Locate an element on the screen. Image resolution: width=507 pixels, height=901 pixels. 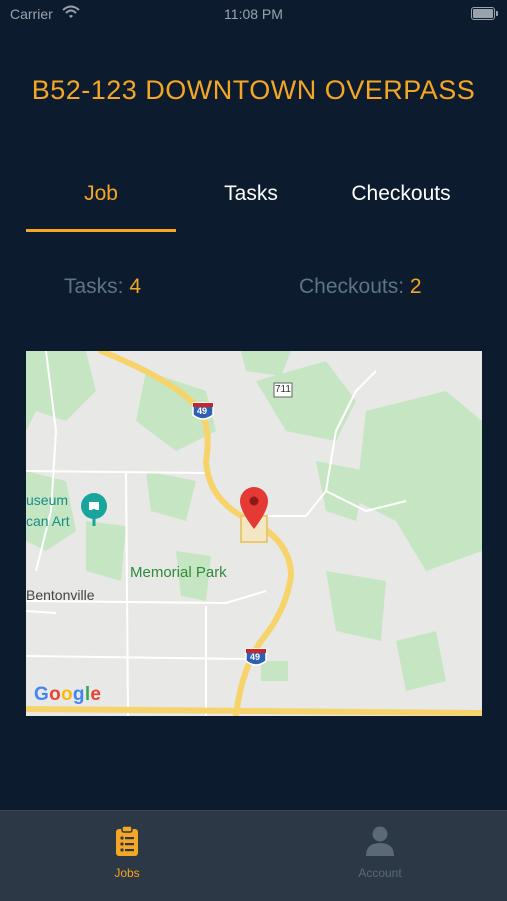
map-label-park: Memorial Park is located at coordinates (178, 572).